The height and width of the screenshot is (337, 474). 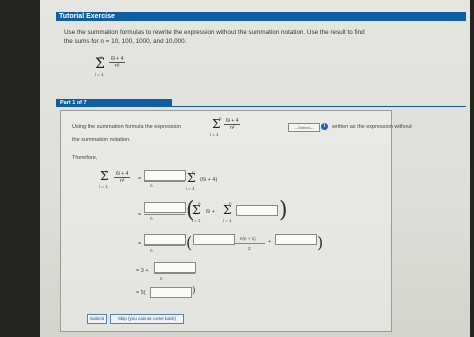 I want to click on select-dropdown: ---Select---, so click(x=304, y=127).